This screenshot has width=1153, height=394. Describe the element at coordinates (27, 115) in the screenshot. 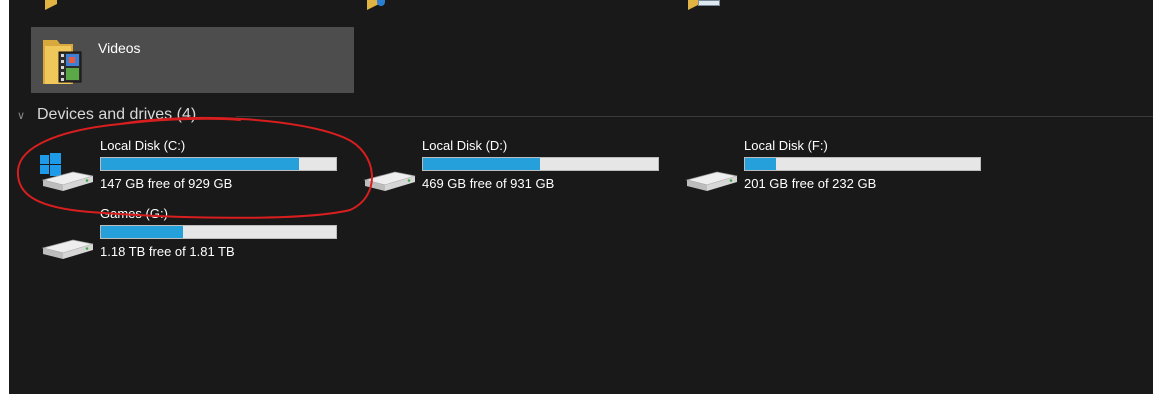

I see `chevron-down-icon: ∨` at that location.